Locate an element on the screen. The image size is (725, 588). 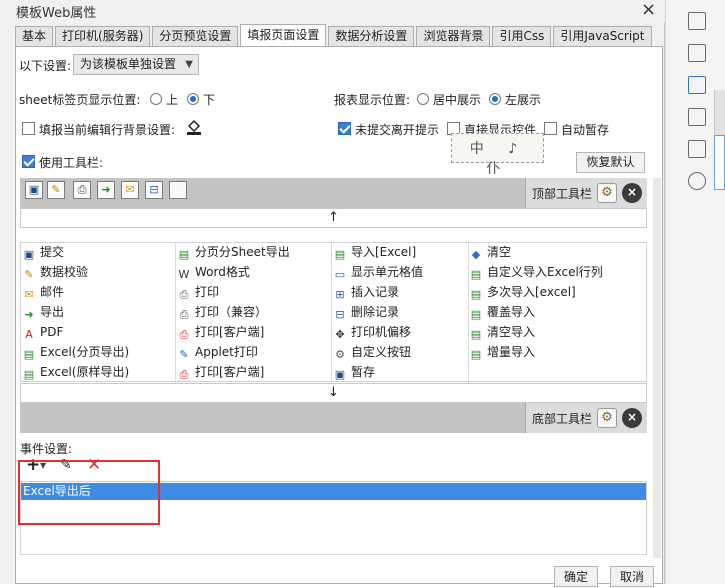
import-excel-icon: ▤ is located at coordinates (340, 254).